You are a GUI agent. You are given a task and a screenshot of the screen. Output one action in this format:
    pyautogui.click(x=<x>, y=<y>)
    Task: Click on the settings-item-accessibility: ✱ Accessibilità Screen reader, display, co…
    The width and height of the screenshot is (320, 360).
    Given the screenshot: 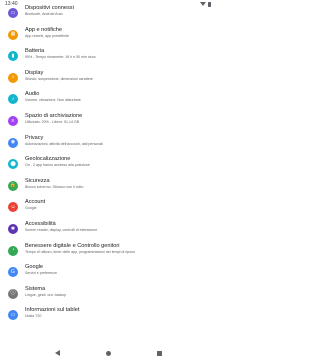 What is the action you would take?
    pyautogui.click(x=108, y=229)
    